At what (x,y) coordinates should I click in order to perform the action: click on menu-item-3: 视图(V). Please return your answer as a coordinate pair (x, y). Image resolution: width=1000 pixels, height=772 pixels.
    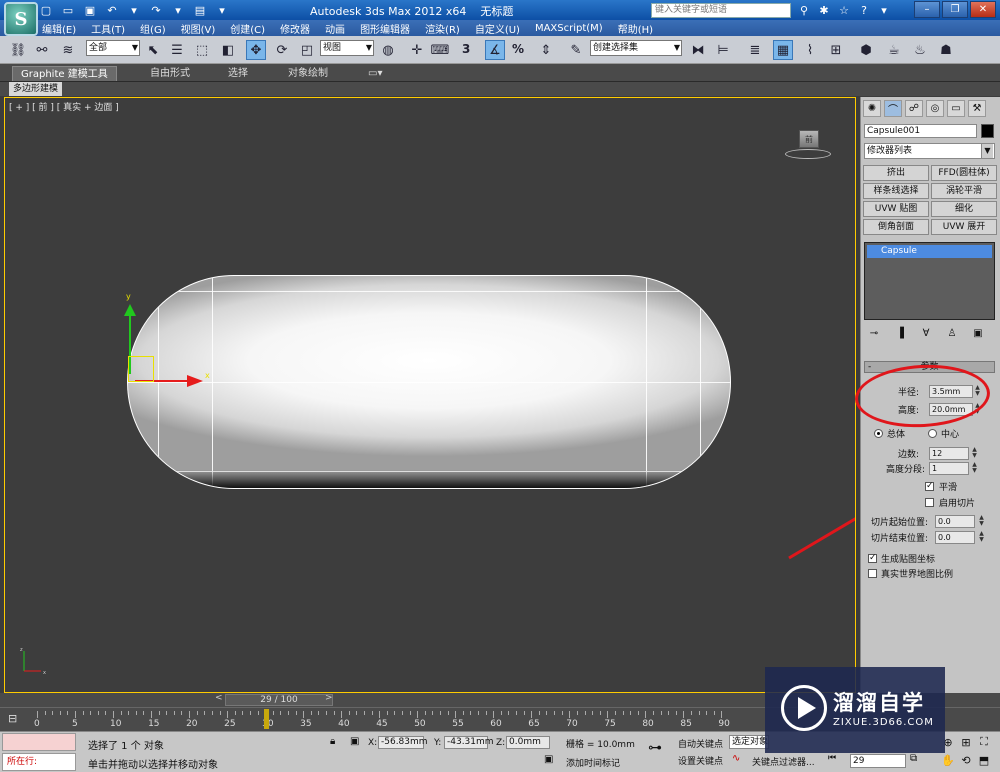
    Looking at the image, I should click on (198, 28).